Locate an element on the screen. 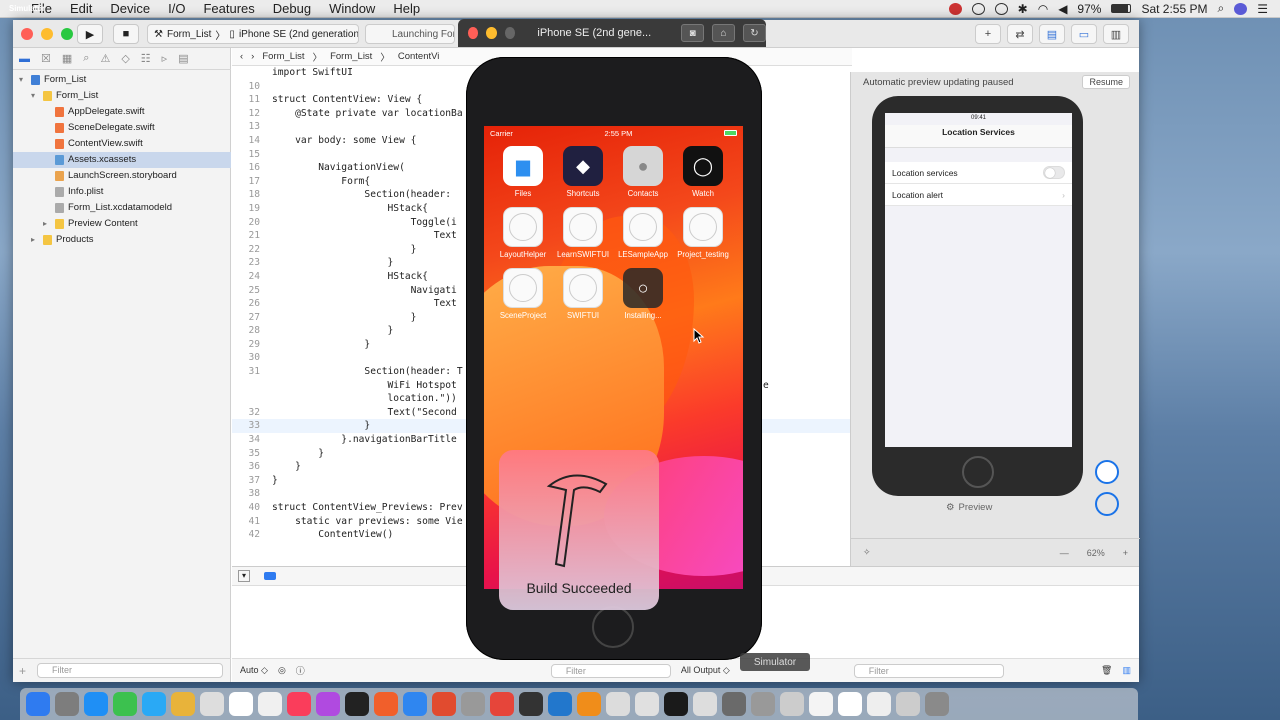  variables-filter: Filter is located at coordinates (610, 670).